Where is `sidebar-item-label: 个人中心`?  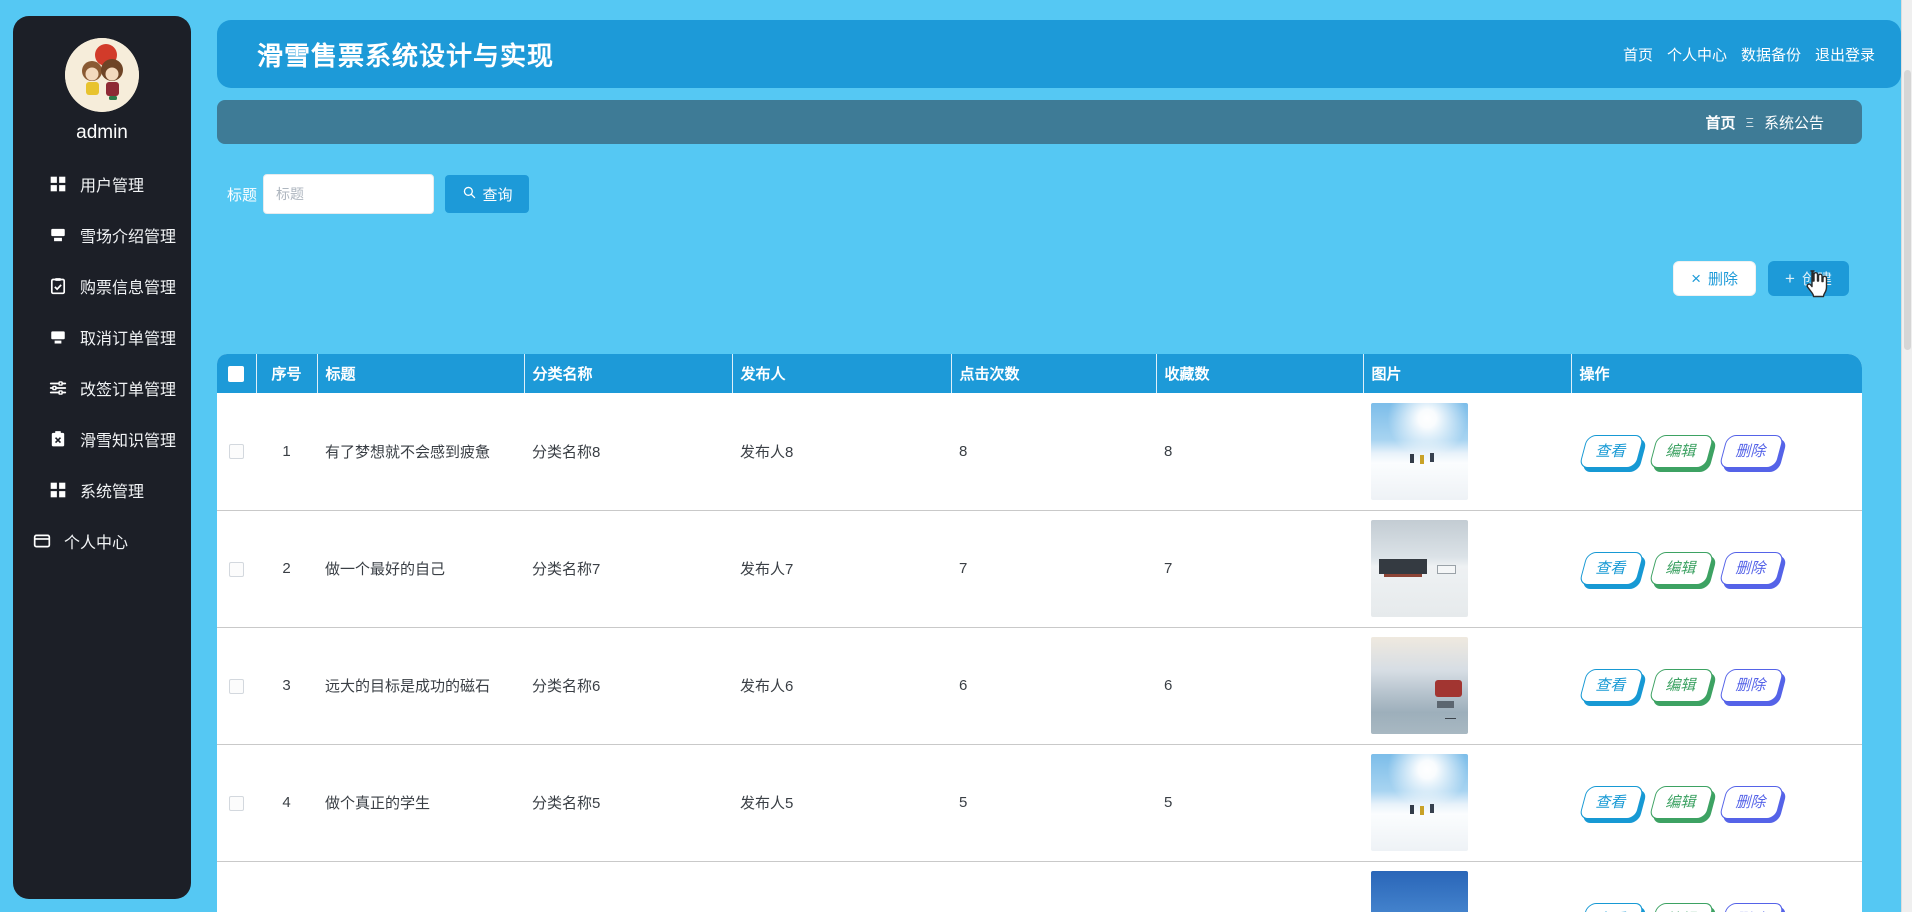 sidebar-item-label: 个人中心 is located at coordinates (96, 543).